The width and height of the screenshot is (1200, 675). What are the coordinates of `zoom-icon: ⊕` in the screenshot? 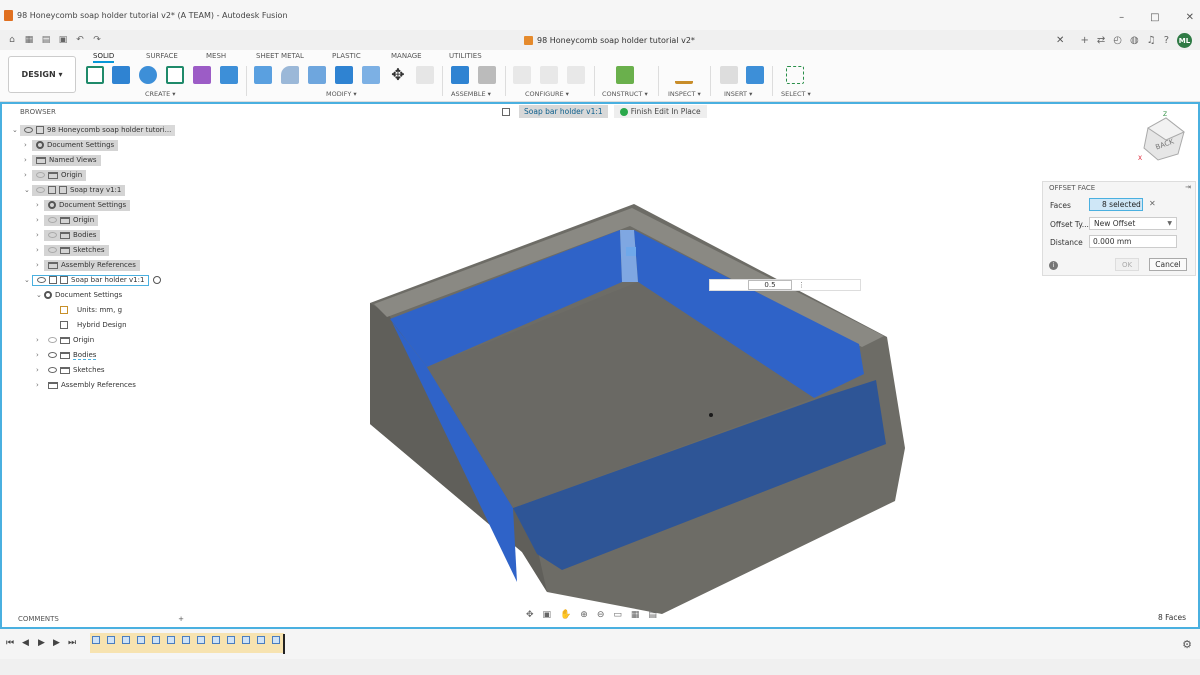 It's located at (584, 615).